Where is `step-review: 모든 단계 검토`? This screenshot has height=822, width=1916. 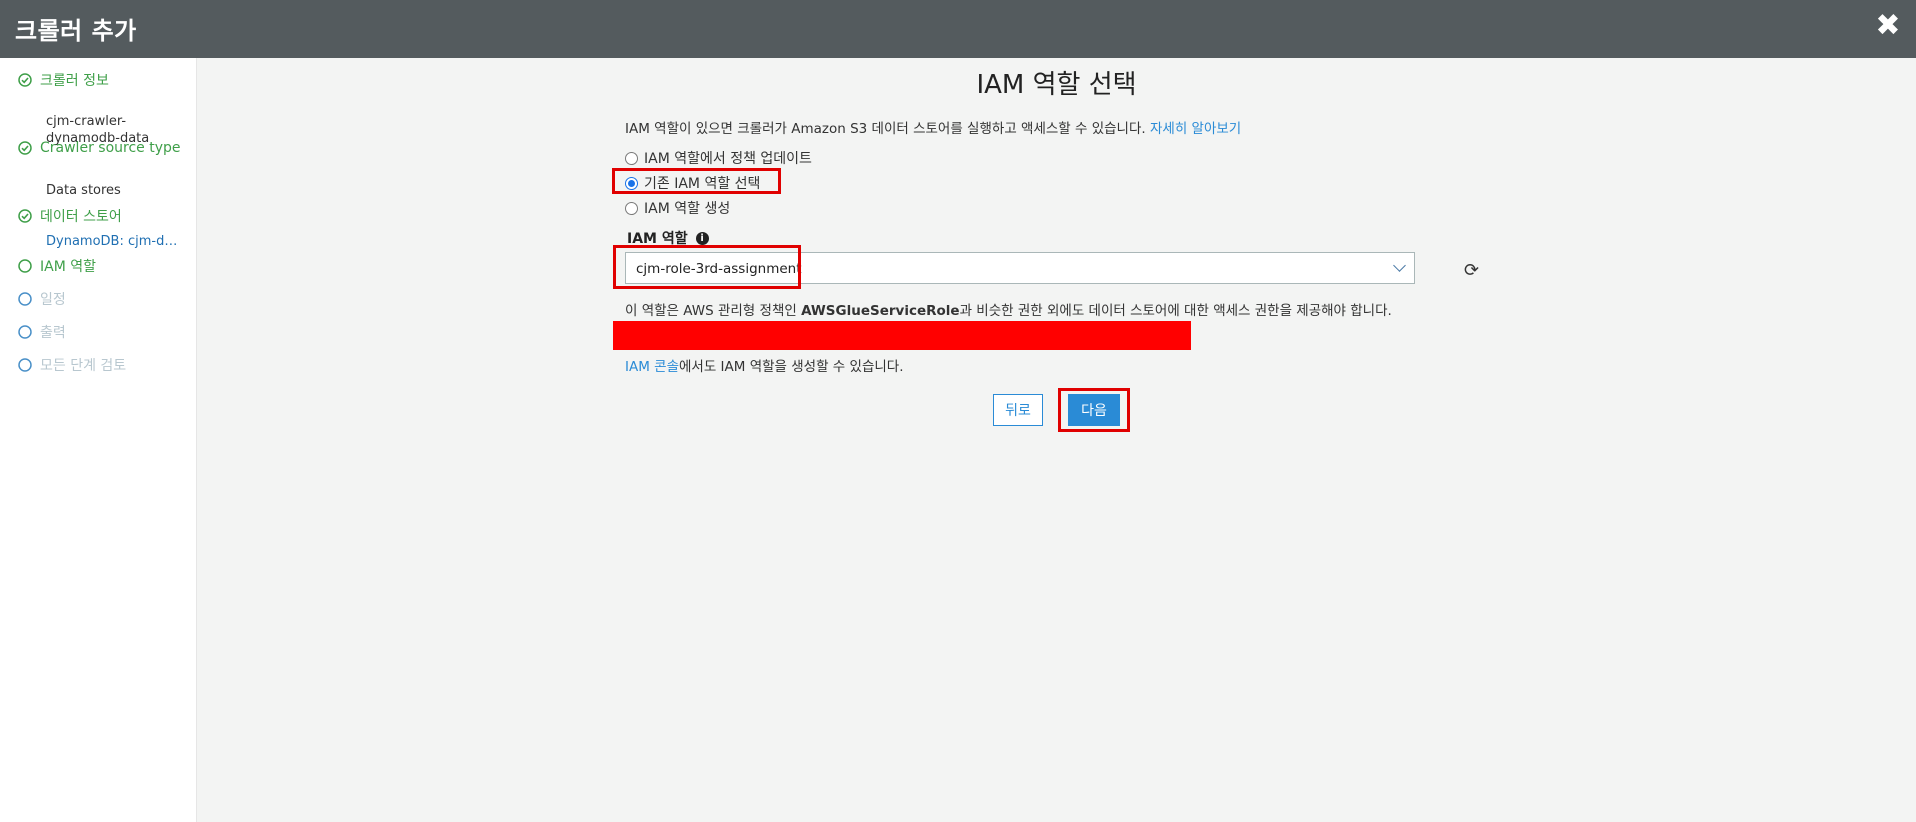
step-review: 모든 단계 검토 is located at coordinates (72, 365).